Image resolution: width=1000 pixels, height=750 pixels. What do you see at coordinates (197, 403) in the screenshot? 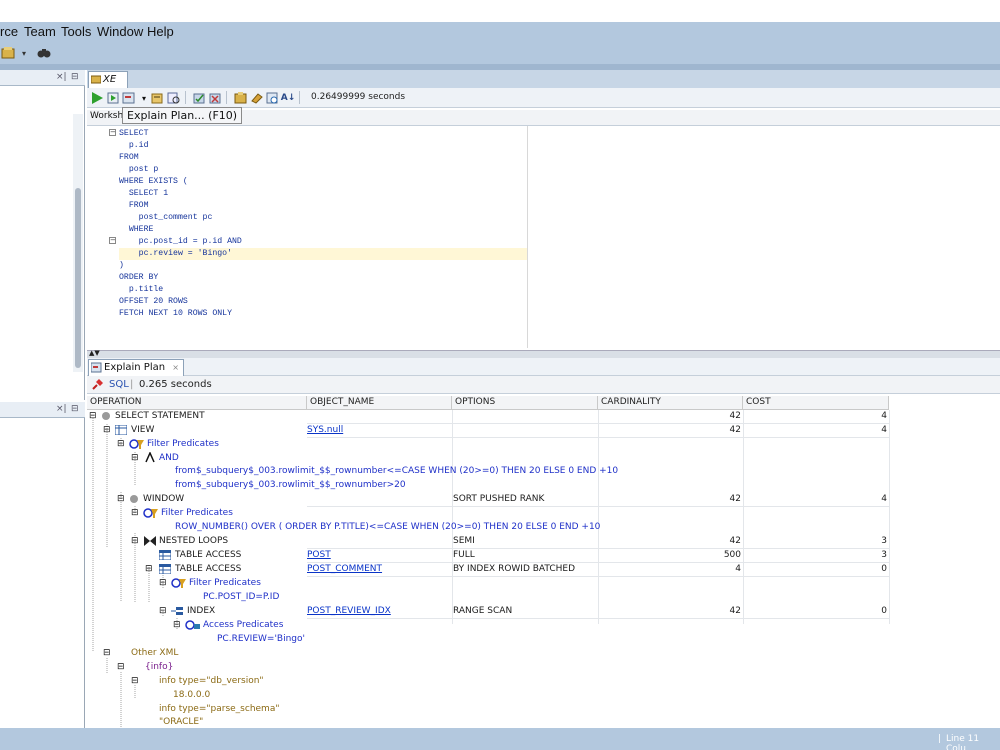
I see `col-operation: OPERATION` at bounding box center [197, 403].